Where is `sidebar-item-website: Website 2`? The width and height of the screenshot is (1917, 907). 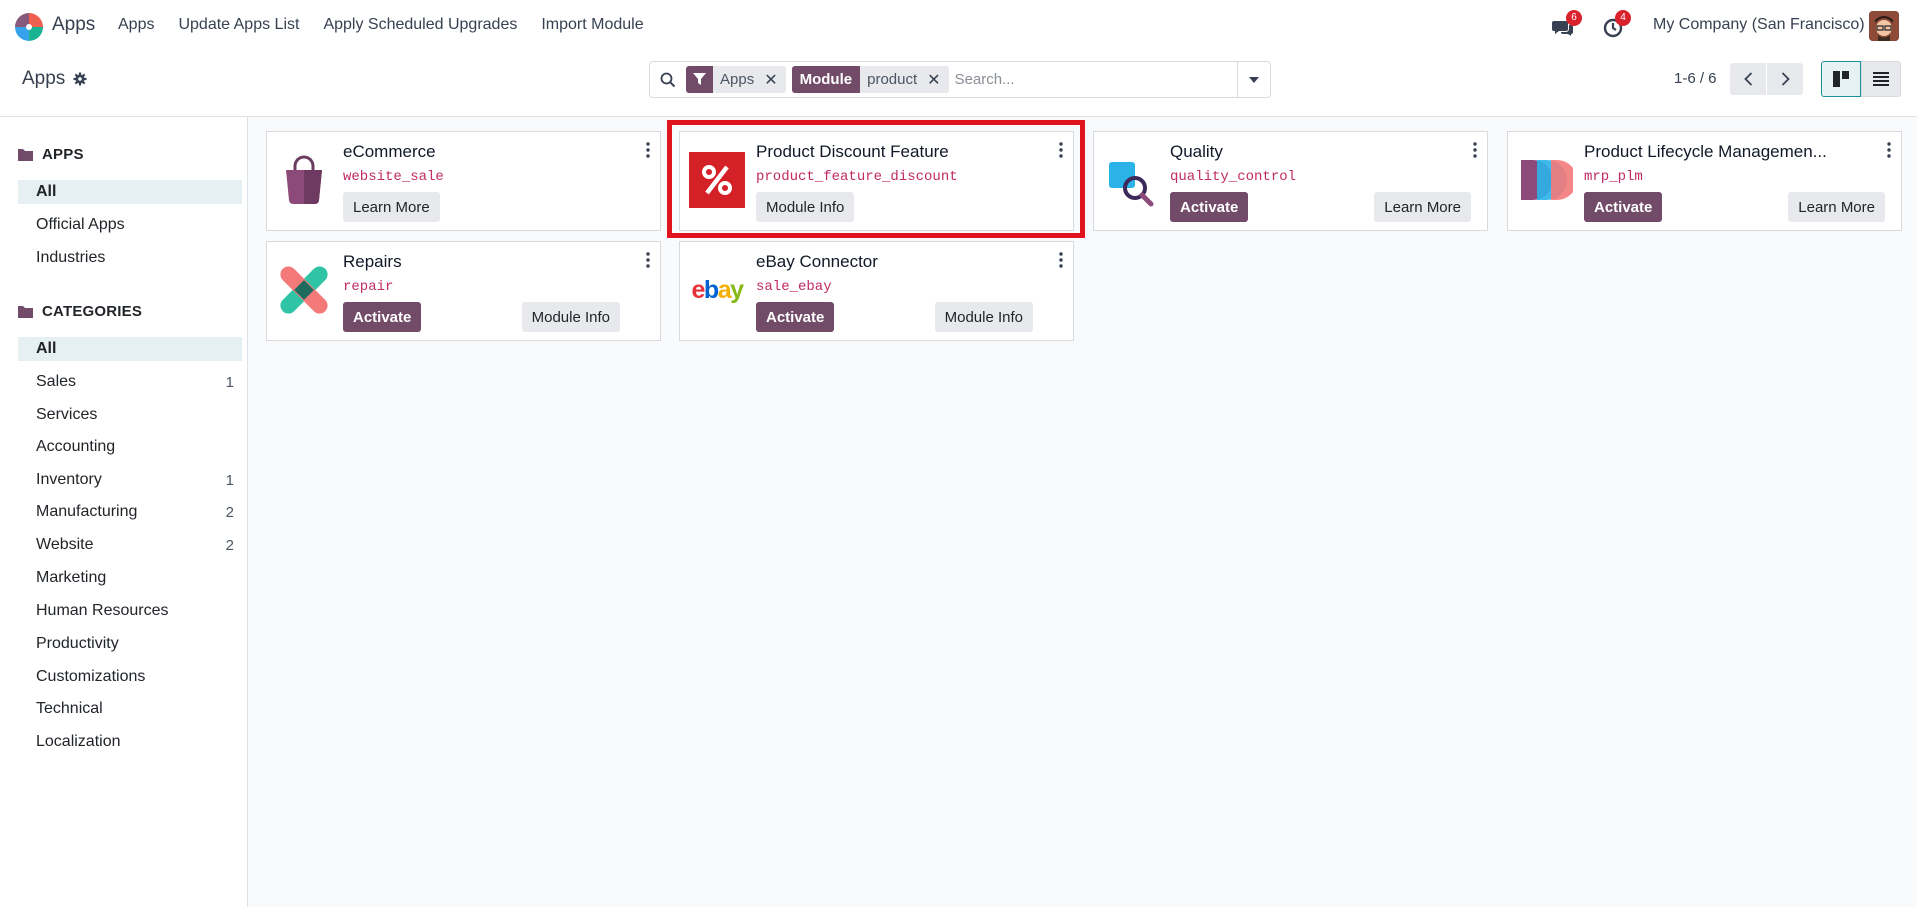 sidebar-item-website: Website 2 is located at coordinates (130, 545).